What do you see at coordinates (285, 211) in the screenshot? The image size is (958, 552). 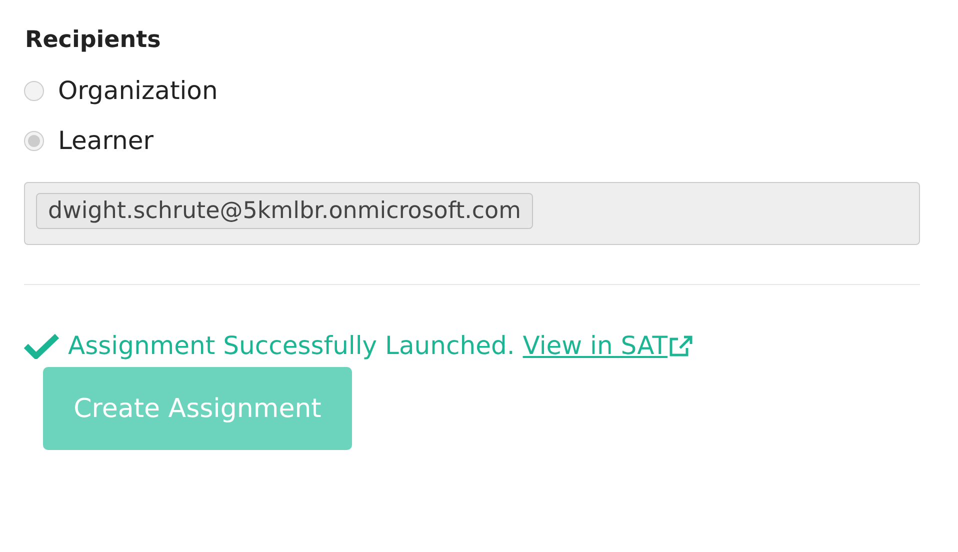 I see `email-tag: dwight.schrute@5kmlbr.onmicrosoft.com` at bounding box center [285, 211].